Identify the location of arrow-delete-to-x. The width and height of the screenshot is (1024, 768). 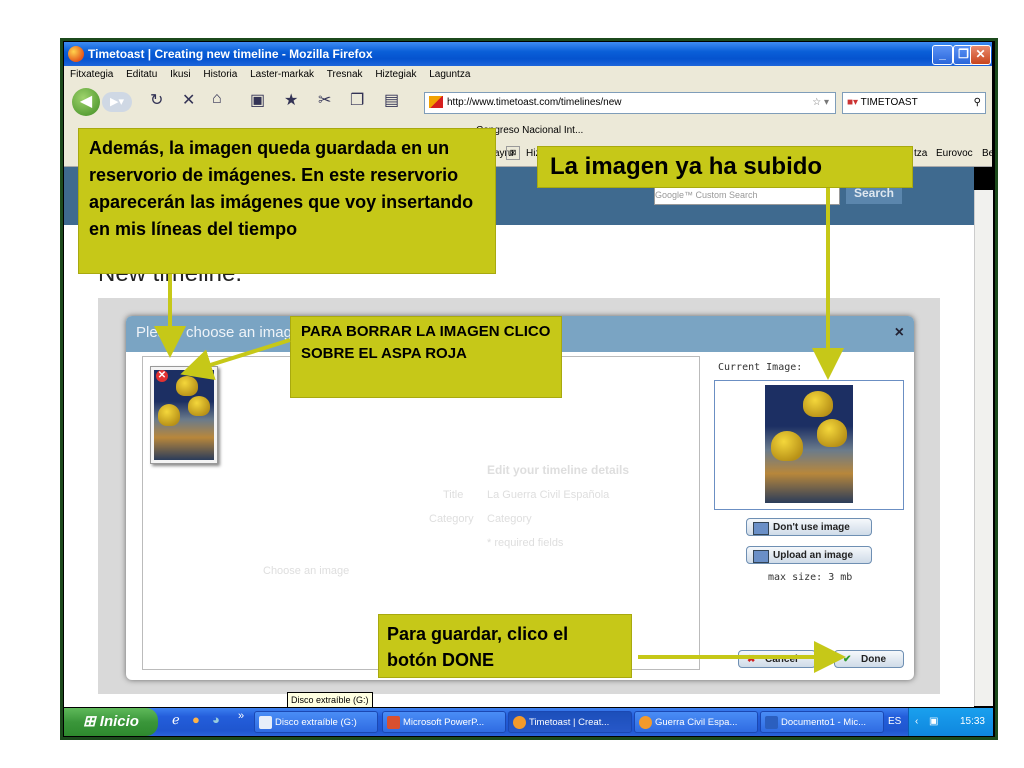
(235, 359).